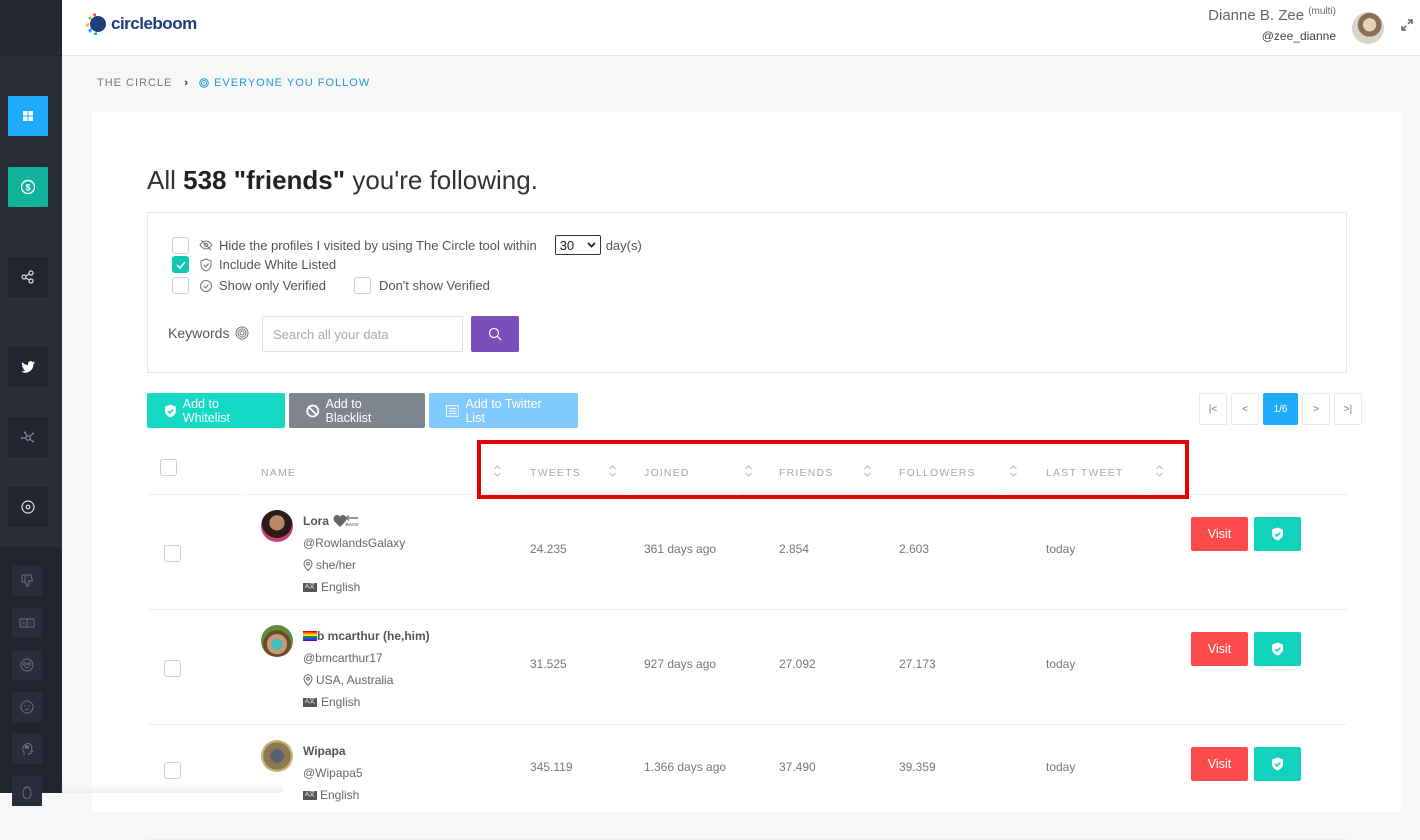 This screenshot has height=840, width=1420. What do you see at coordinates (551, 767) in the screenshot?
I see `tweets-count: 345.119` at bounding box center [551, 767].